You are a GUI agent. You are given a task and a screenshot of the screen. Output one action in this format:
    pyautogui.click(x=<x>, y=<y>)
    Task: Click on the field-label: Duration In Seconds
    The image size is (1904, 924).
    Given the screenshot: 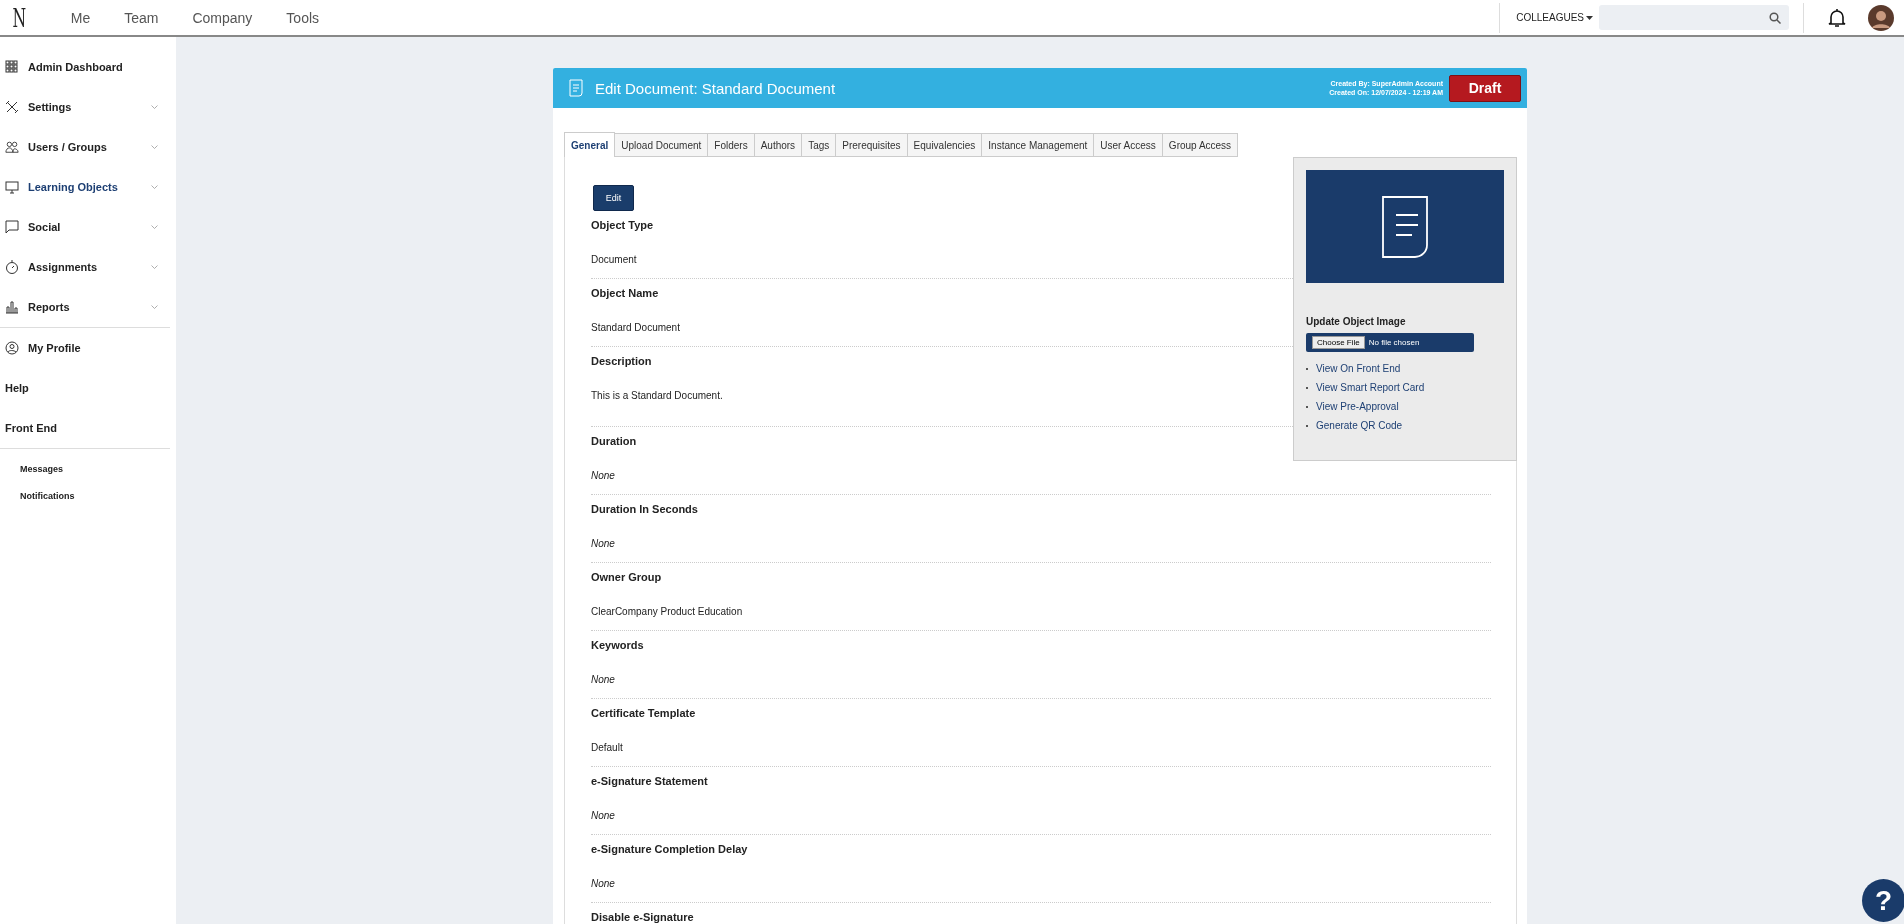 What is the action you would take?
    pyautogui.click(x=644, y=510)
    